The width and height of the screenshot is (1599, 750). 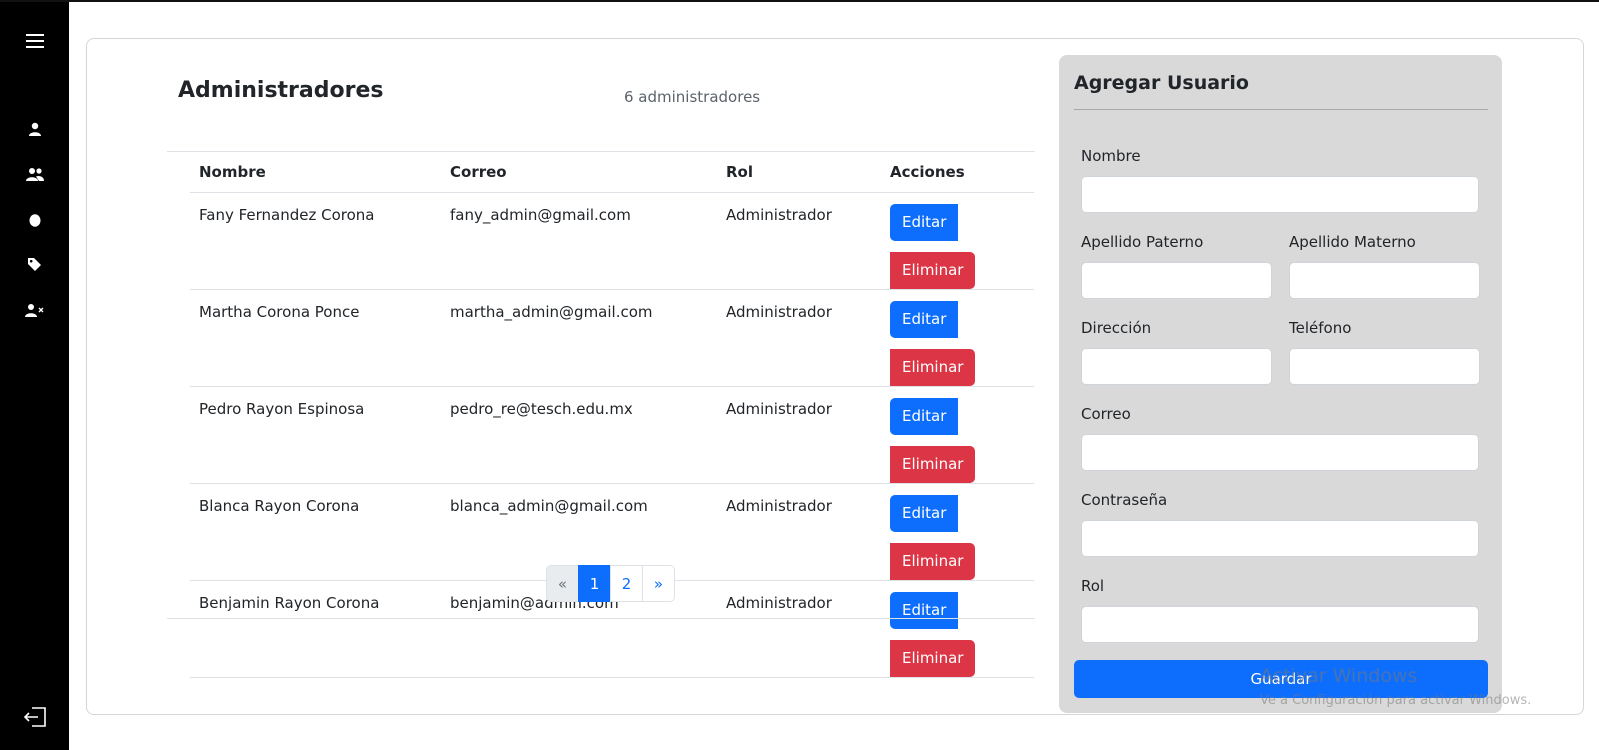 I want to click on contrasena-input, so click(x=1280, y=538).